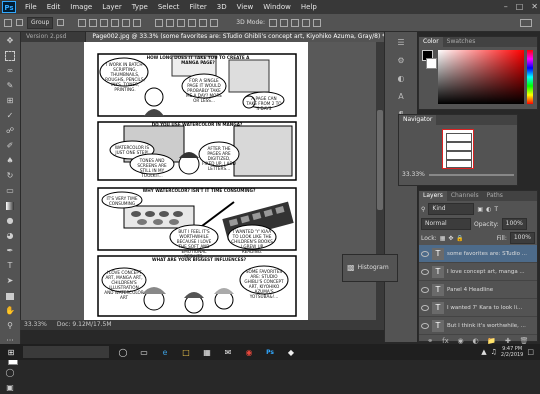 This screenshot has height=394, width=540. Describe the element at coordinates (10, 176) in the screenshot. I see `history-brush-tool-icon: ↻` at that location.